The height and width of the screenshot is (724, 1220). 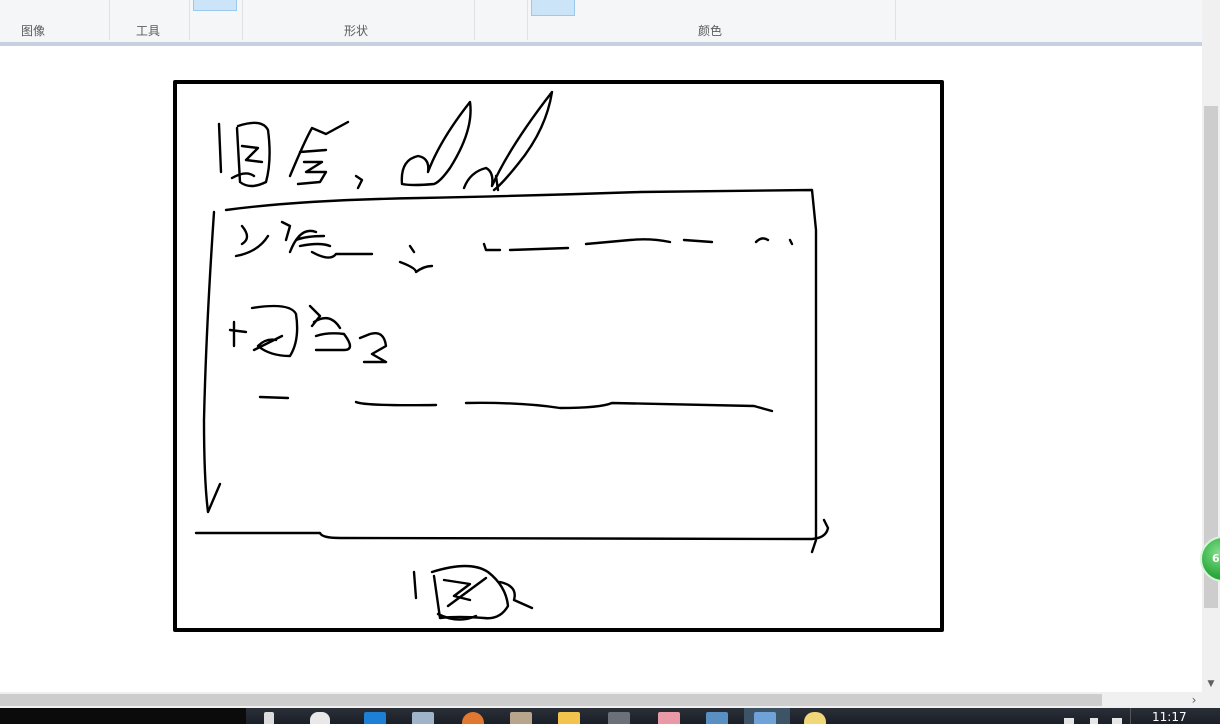 I want to click on folder-icon, so click(x=569, y=718).